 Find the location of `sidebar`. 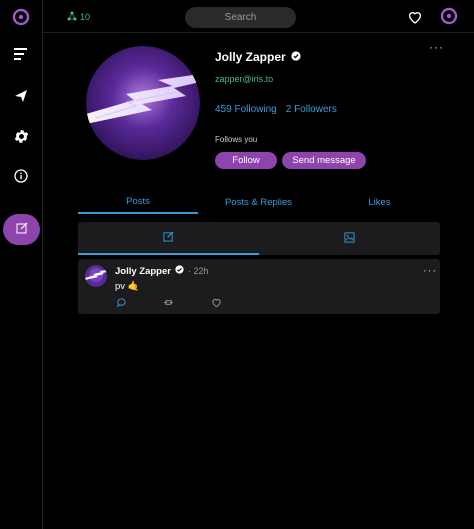

sidebar is located at coordinates (21, 264).